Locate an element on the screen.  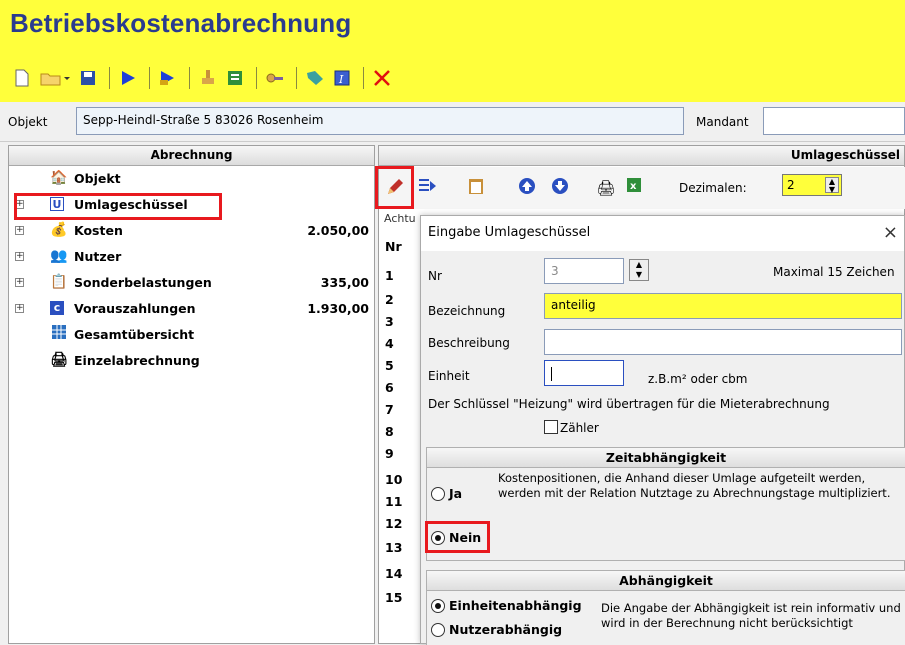
spin-icon: ▲ ▼ is located at coordinates (832, 185).